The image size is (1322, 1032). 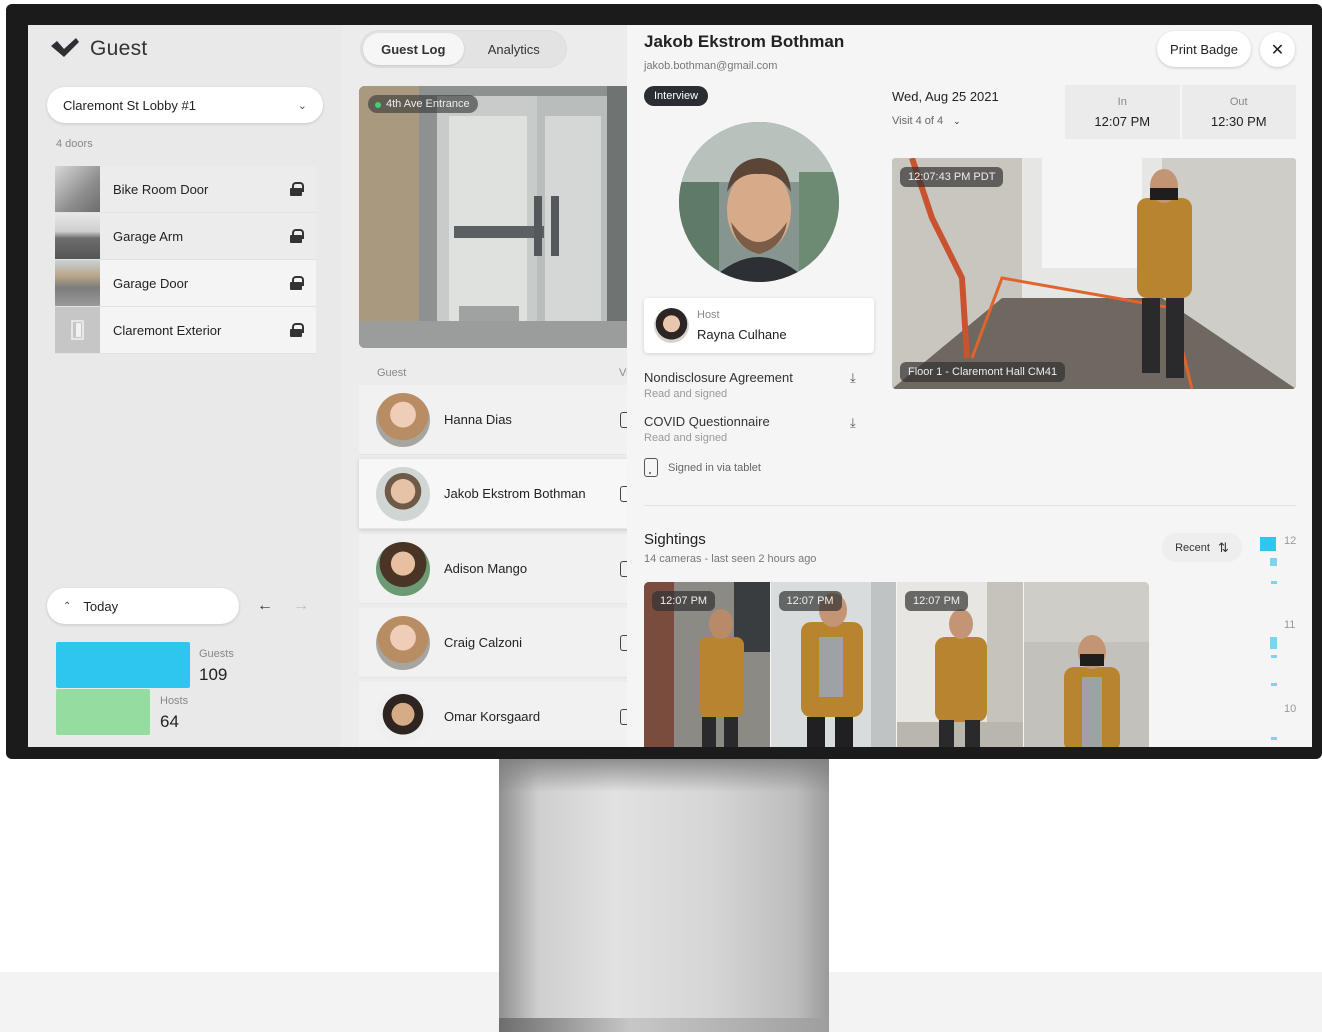 What do you see at coordinates (676, 96) in the screenshot?
I see `visit-type-badge: Interview` at bounding box center [676, 96].